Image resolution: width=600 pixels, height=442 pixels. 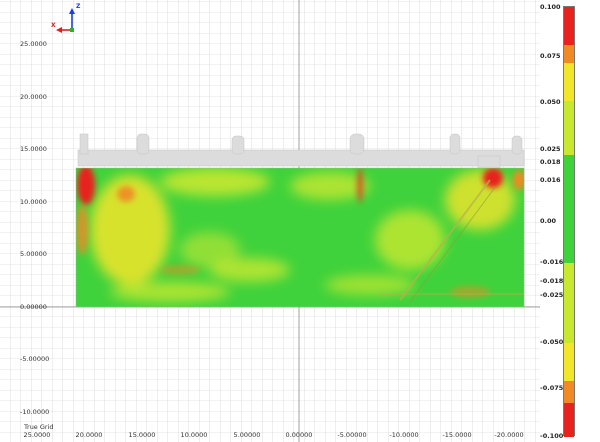 What do you see at coordinates (552, 295) in the screenshot?
I see `legend-label: -0.025` at bounding box center [552, 295].